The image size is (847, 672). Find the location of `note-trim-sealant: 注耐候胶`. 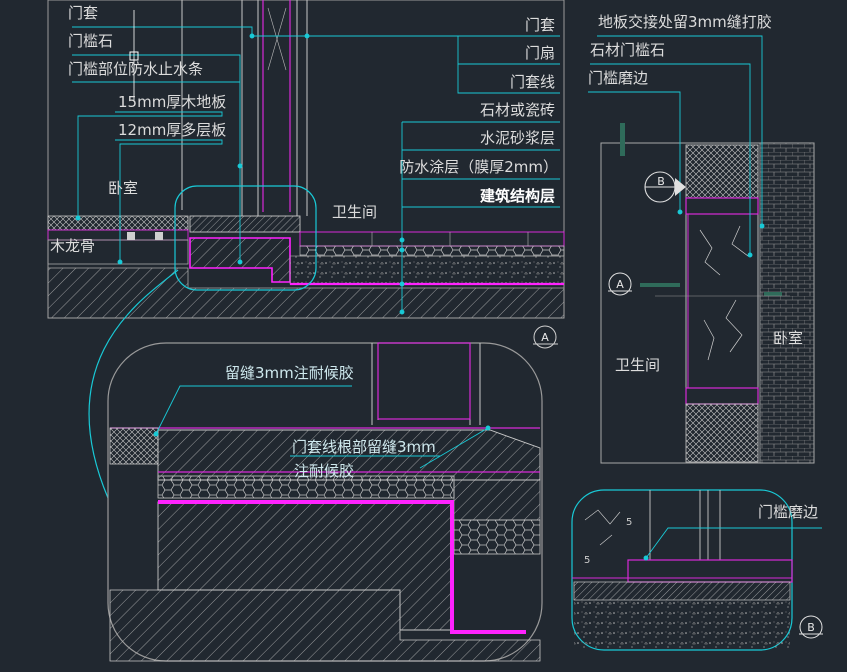

note-trim-sealant: 注耐候胶 is located at coordinates (324, 471).